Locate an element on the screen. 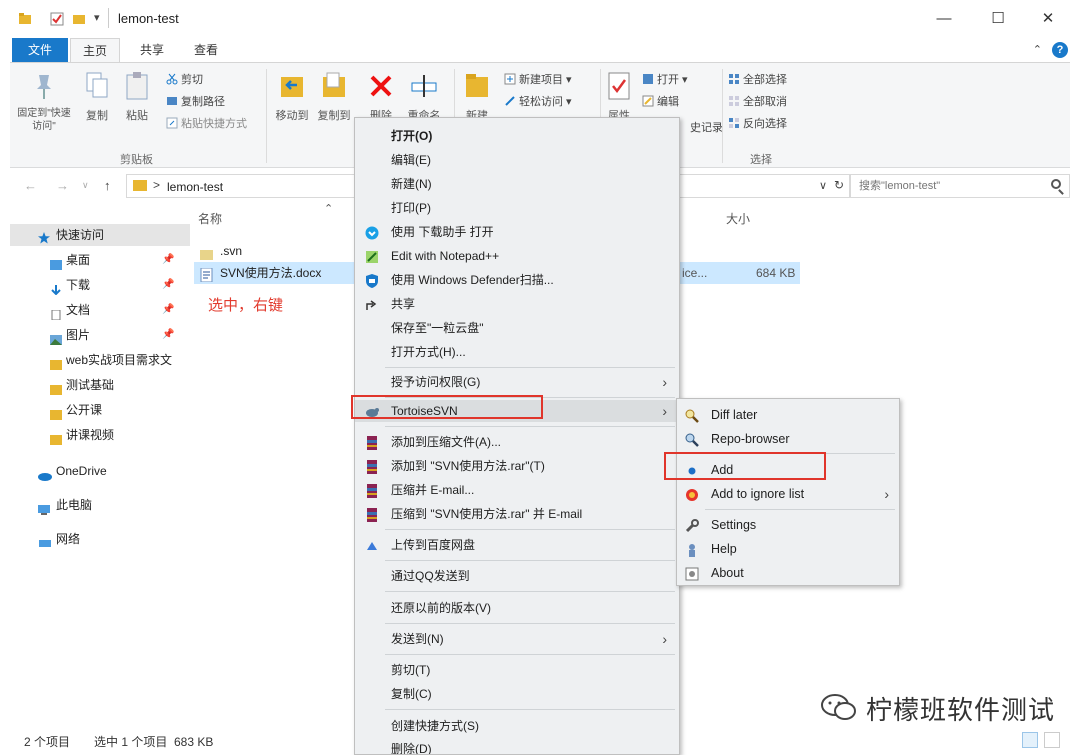 The height and width of the screenshot is (755, 1080). recent-dropdown: ∨ is located at coordinates (85, 185).